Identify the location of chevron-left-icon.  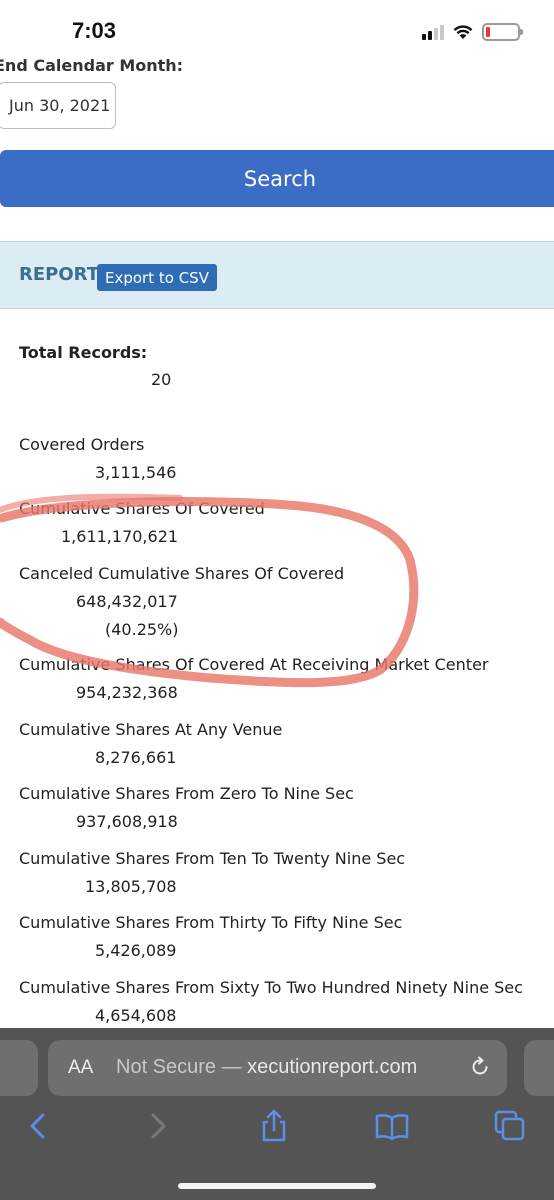
(38, 1126).